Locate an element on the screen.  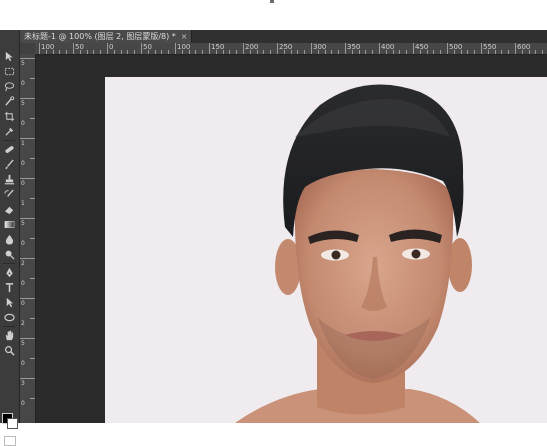
ruler-origin is located at coordinates (27, 48).